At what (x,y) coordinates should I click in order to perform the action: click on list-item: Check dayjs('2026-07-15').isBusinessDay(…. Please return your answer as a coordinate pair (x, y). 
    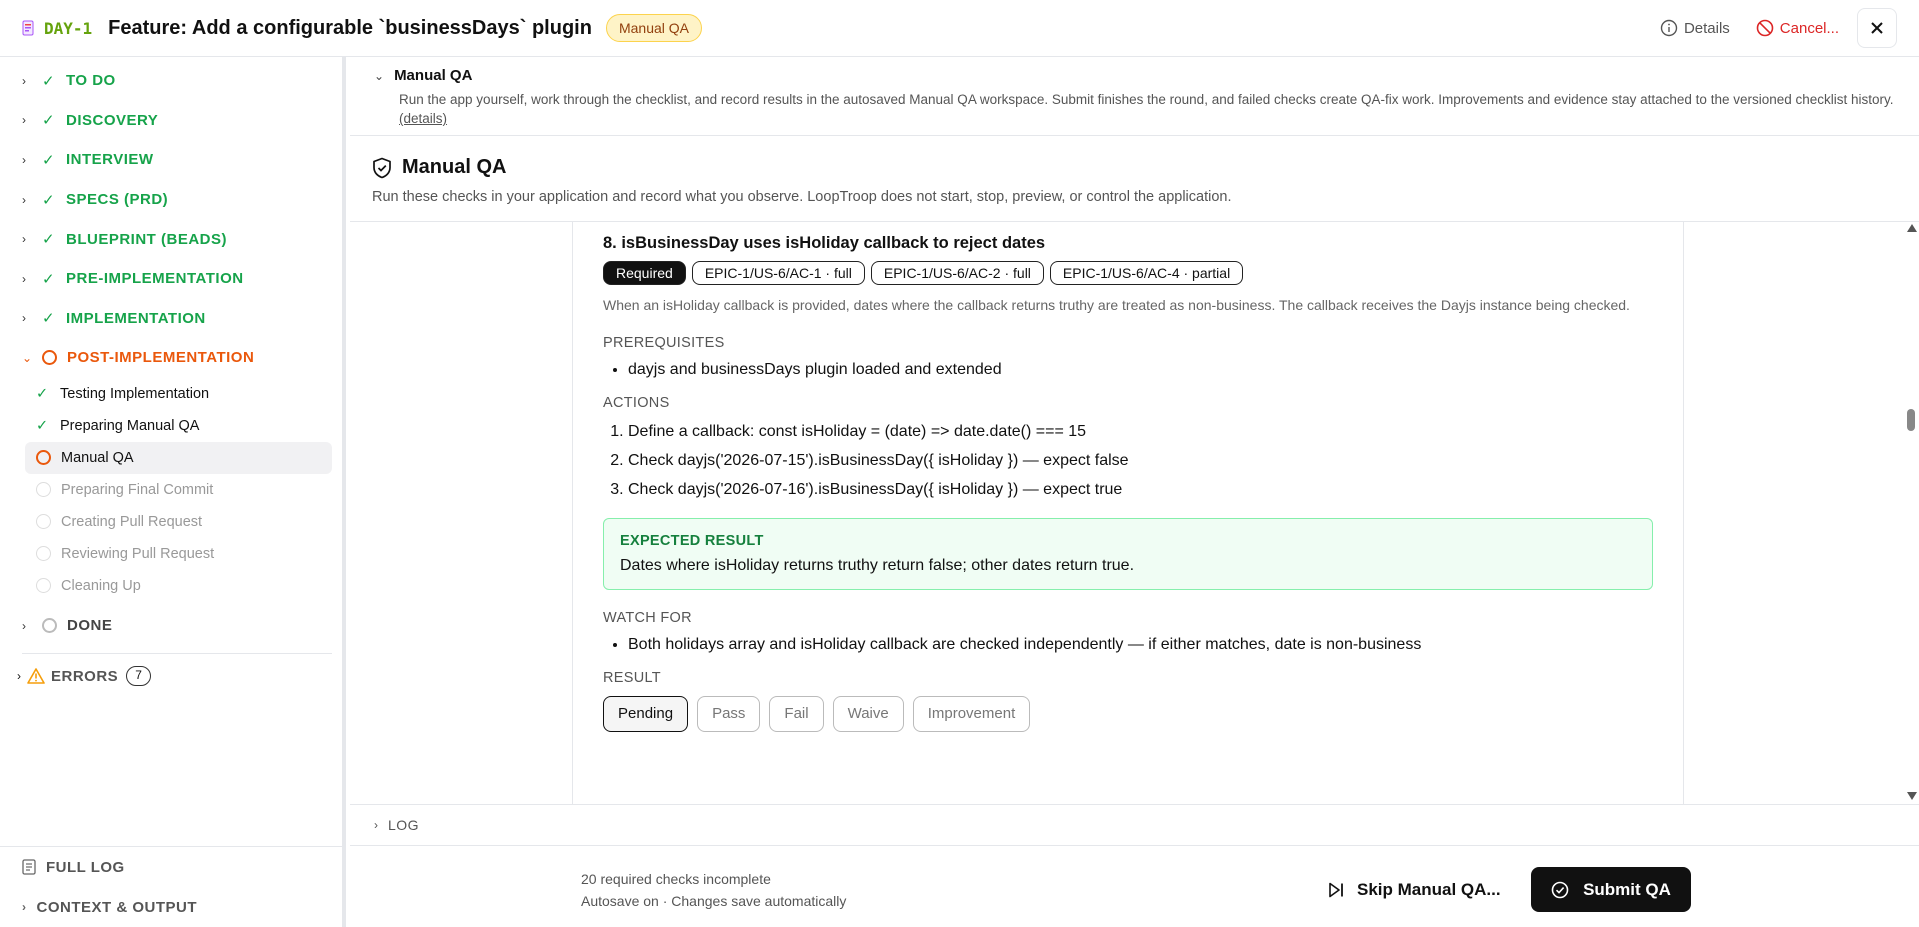
    Looking at the image, I should click on (1140, 460).